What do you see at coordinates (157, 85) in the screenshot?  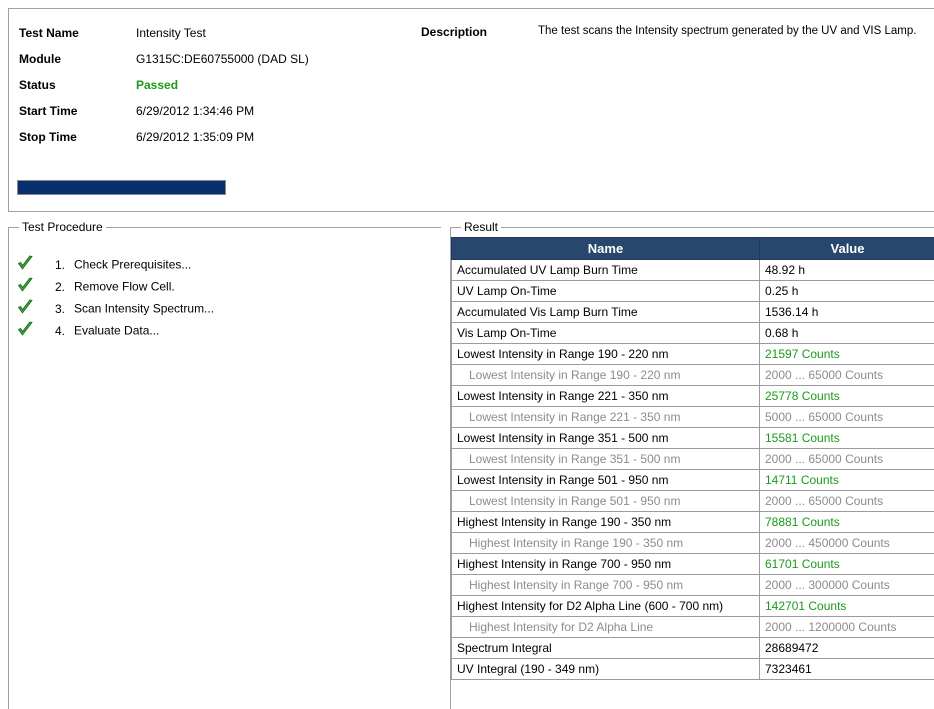 I see `status-value: Passed` at bounding box center [157, 85].